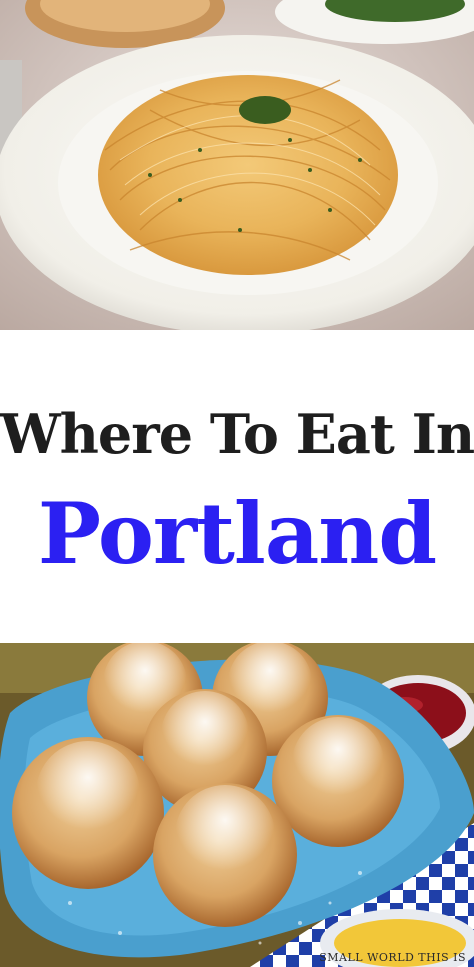  What do you see at coordinates (237, 533) in the screenshot?
I see `headline-city: Portland` at bounding box center [237, 533].